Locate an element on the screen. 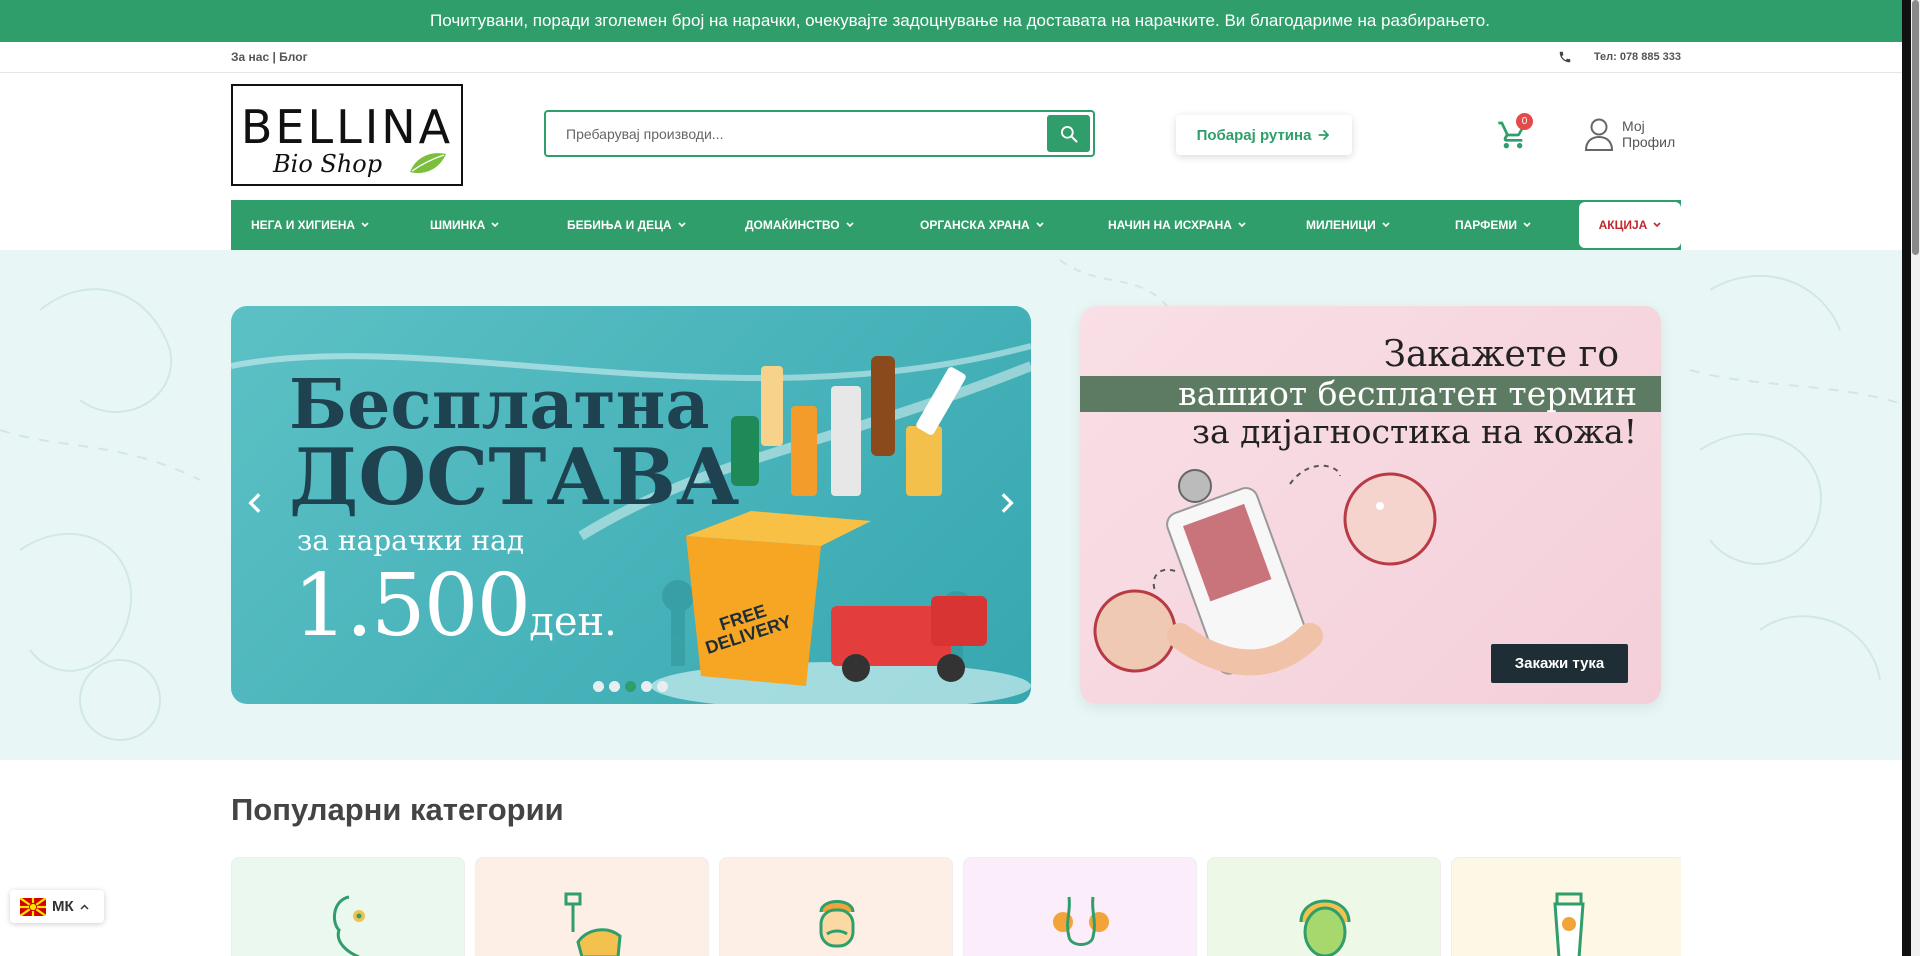 The height and width of the screenshot is (956, 1920). nav-item-label: БЕБИЊА И ДЕЦА is located at coordinates (619, 225).